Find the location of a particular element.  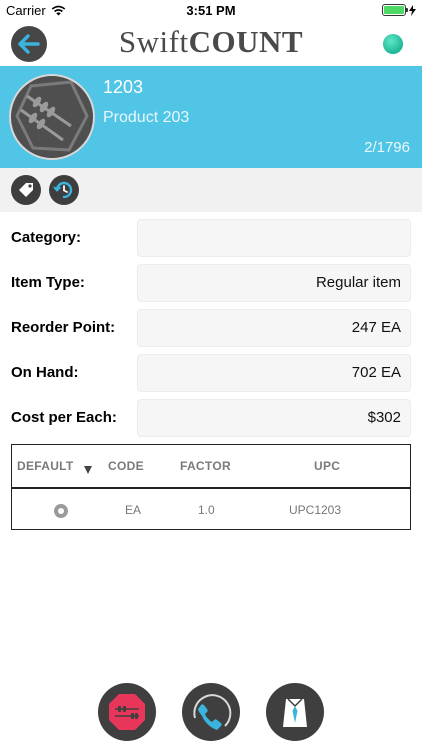

count-button is located at coordinates (127, 712).